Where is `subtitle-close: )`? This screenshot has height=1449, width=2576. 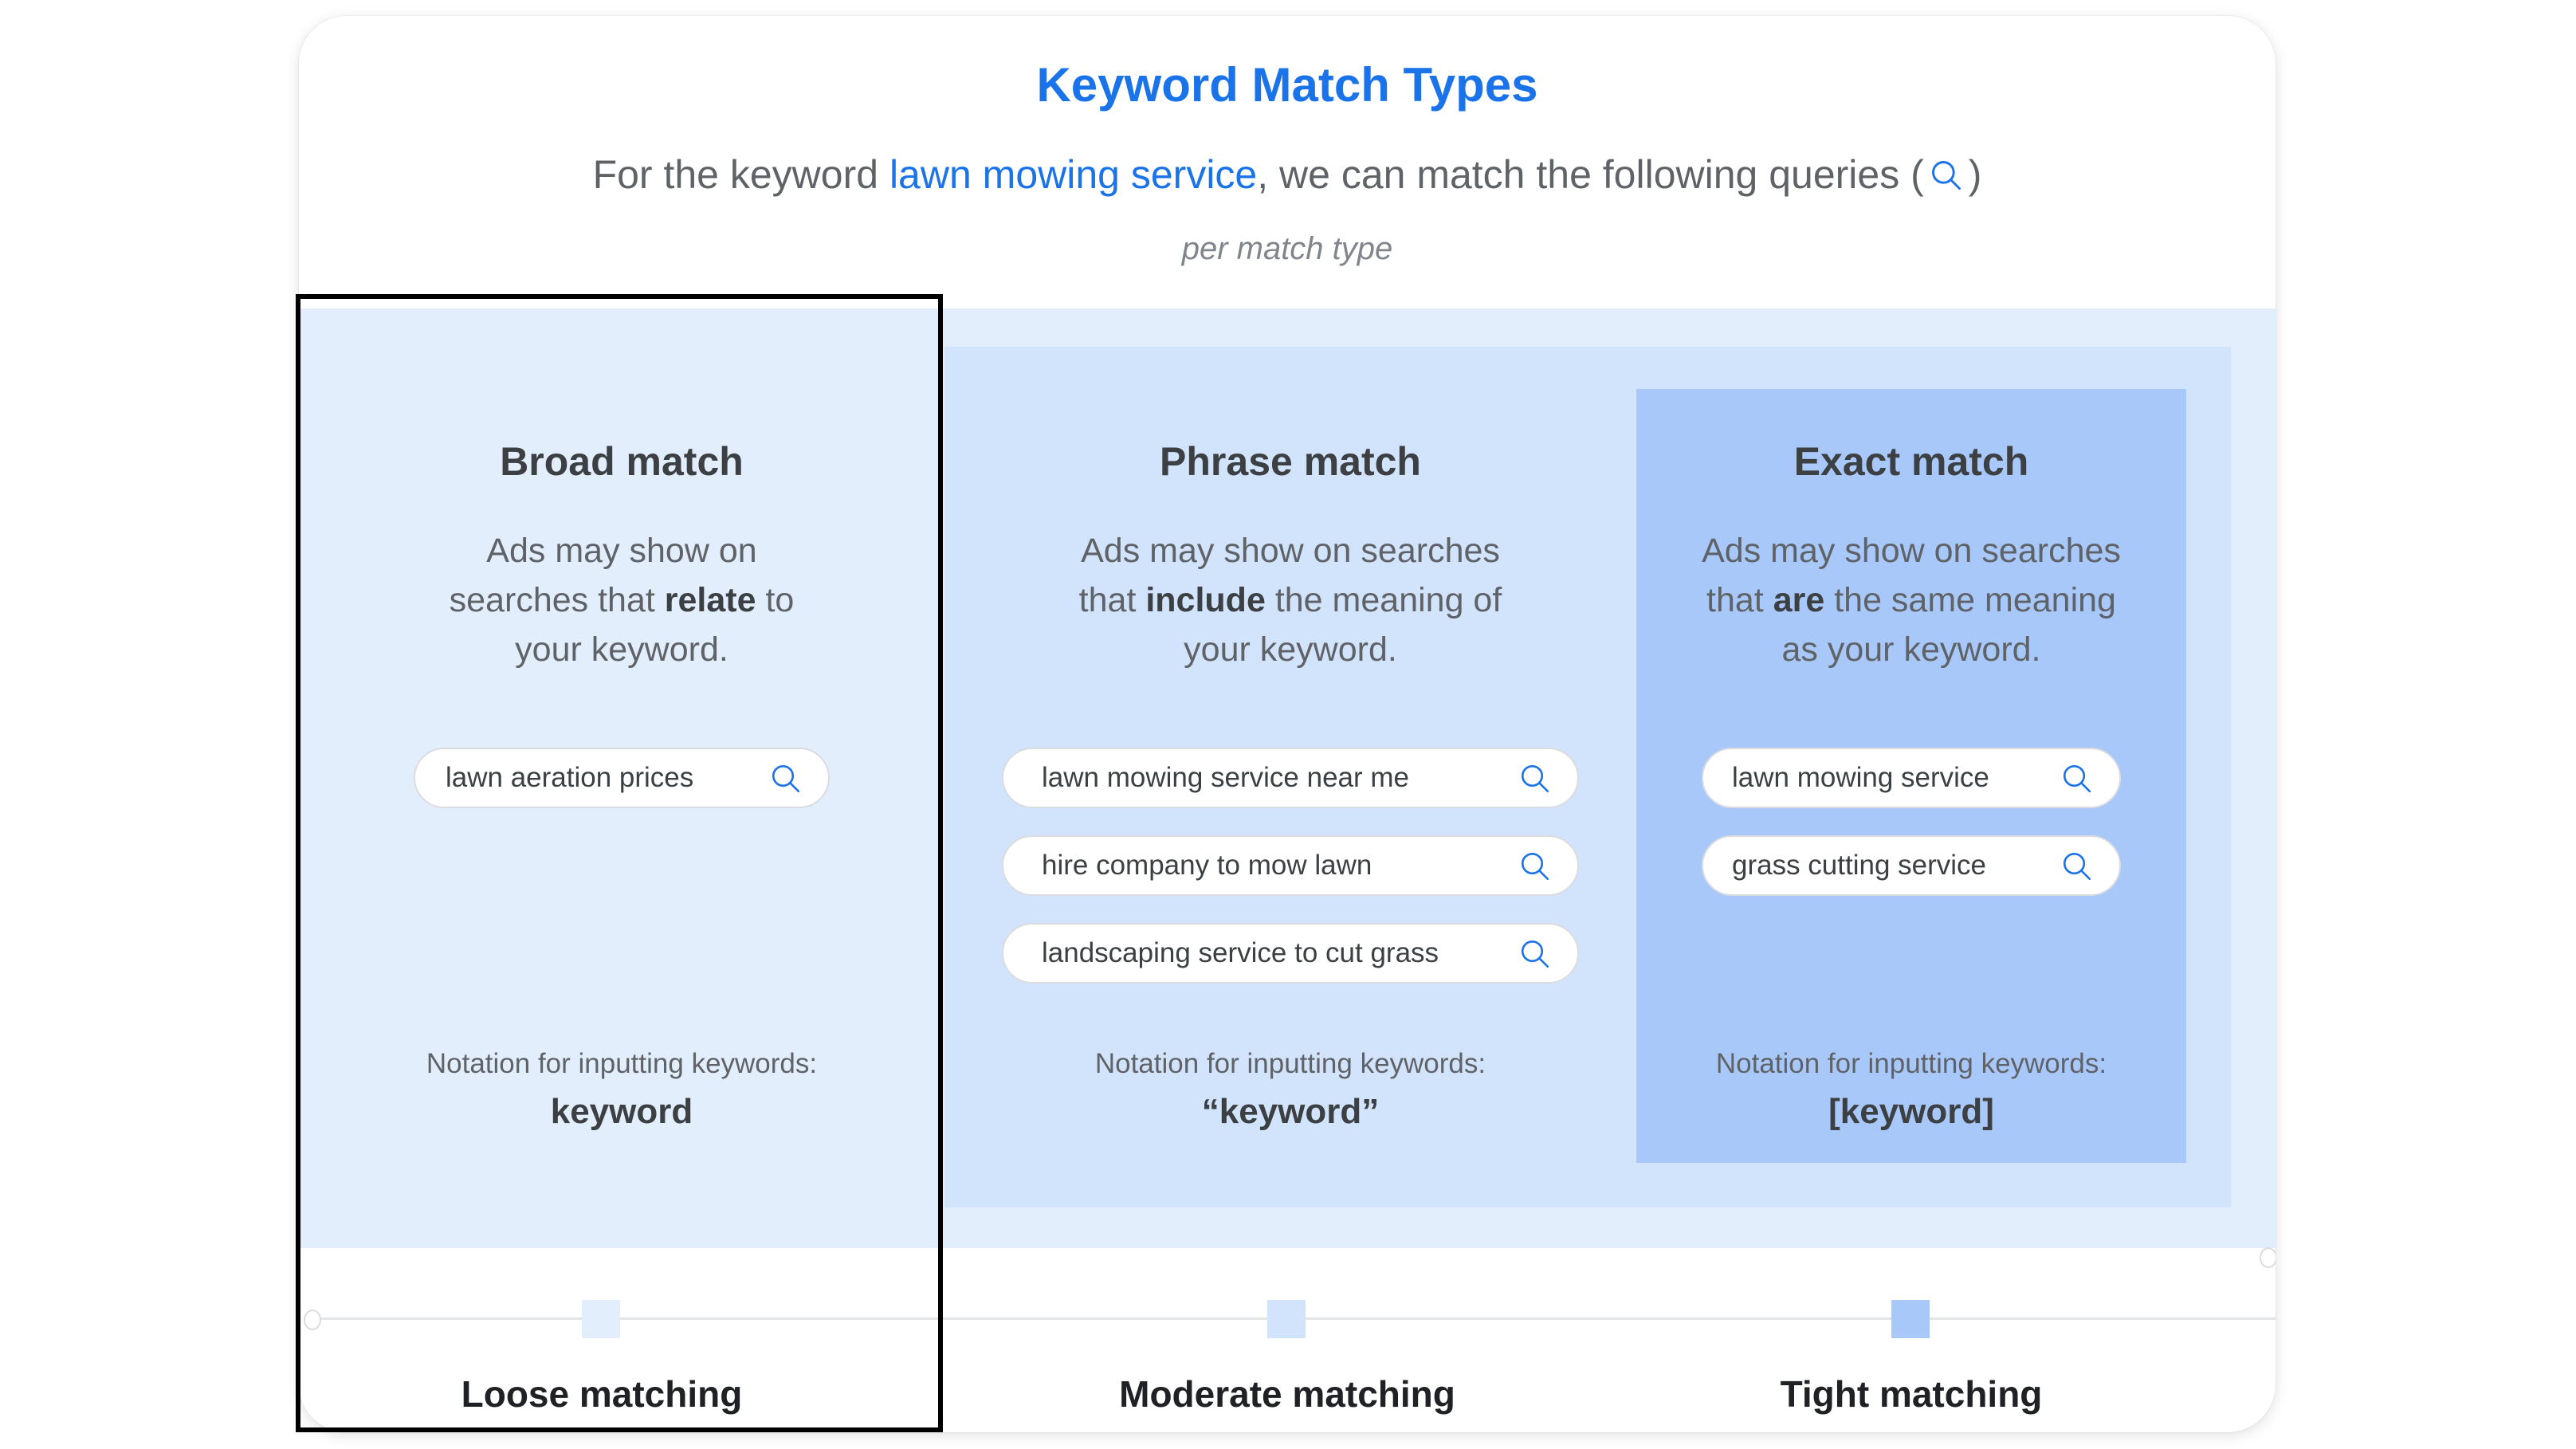 subtitle-close: ) is located at coordinates (1975, 174).